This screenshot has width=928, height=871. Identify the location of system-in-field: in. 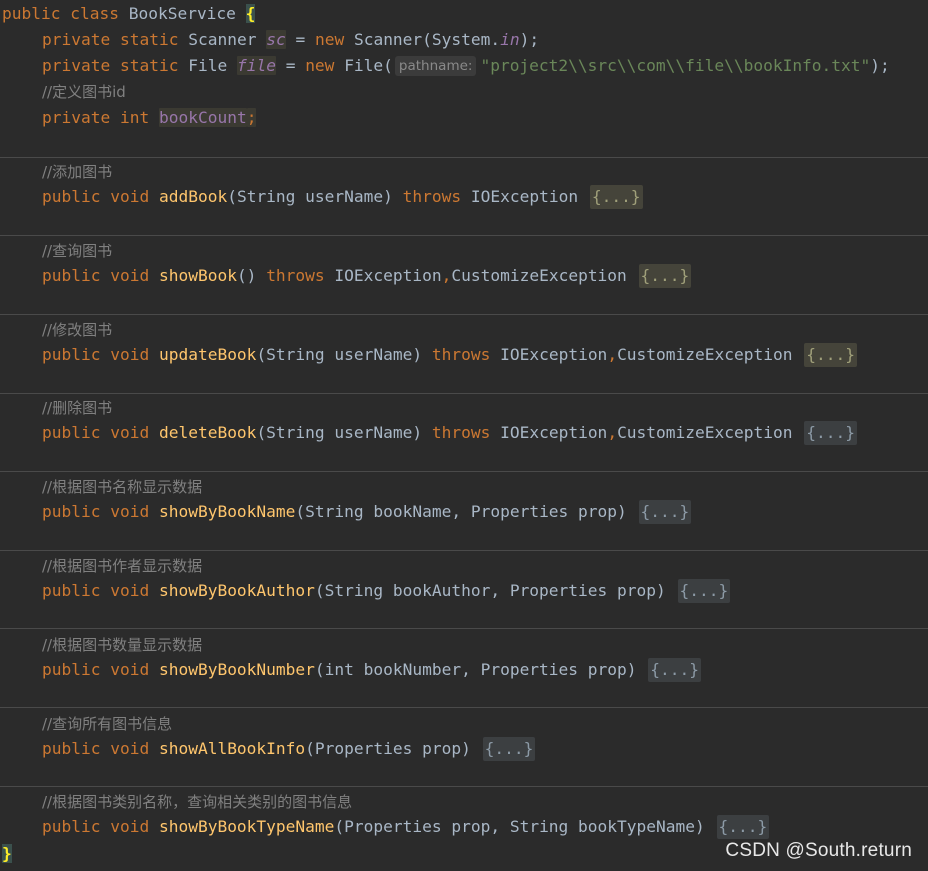
(510, 39).